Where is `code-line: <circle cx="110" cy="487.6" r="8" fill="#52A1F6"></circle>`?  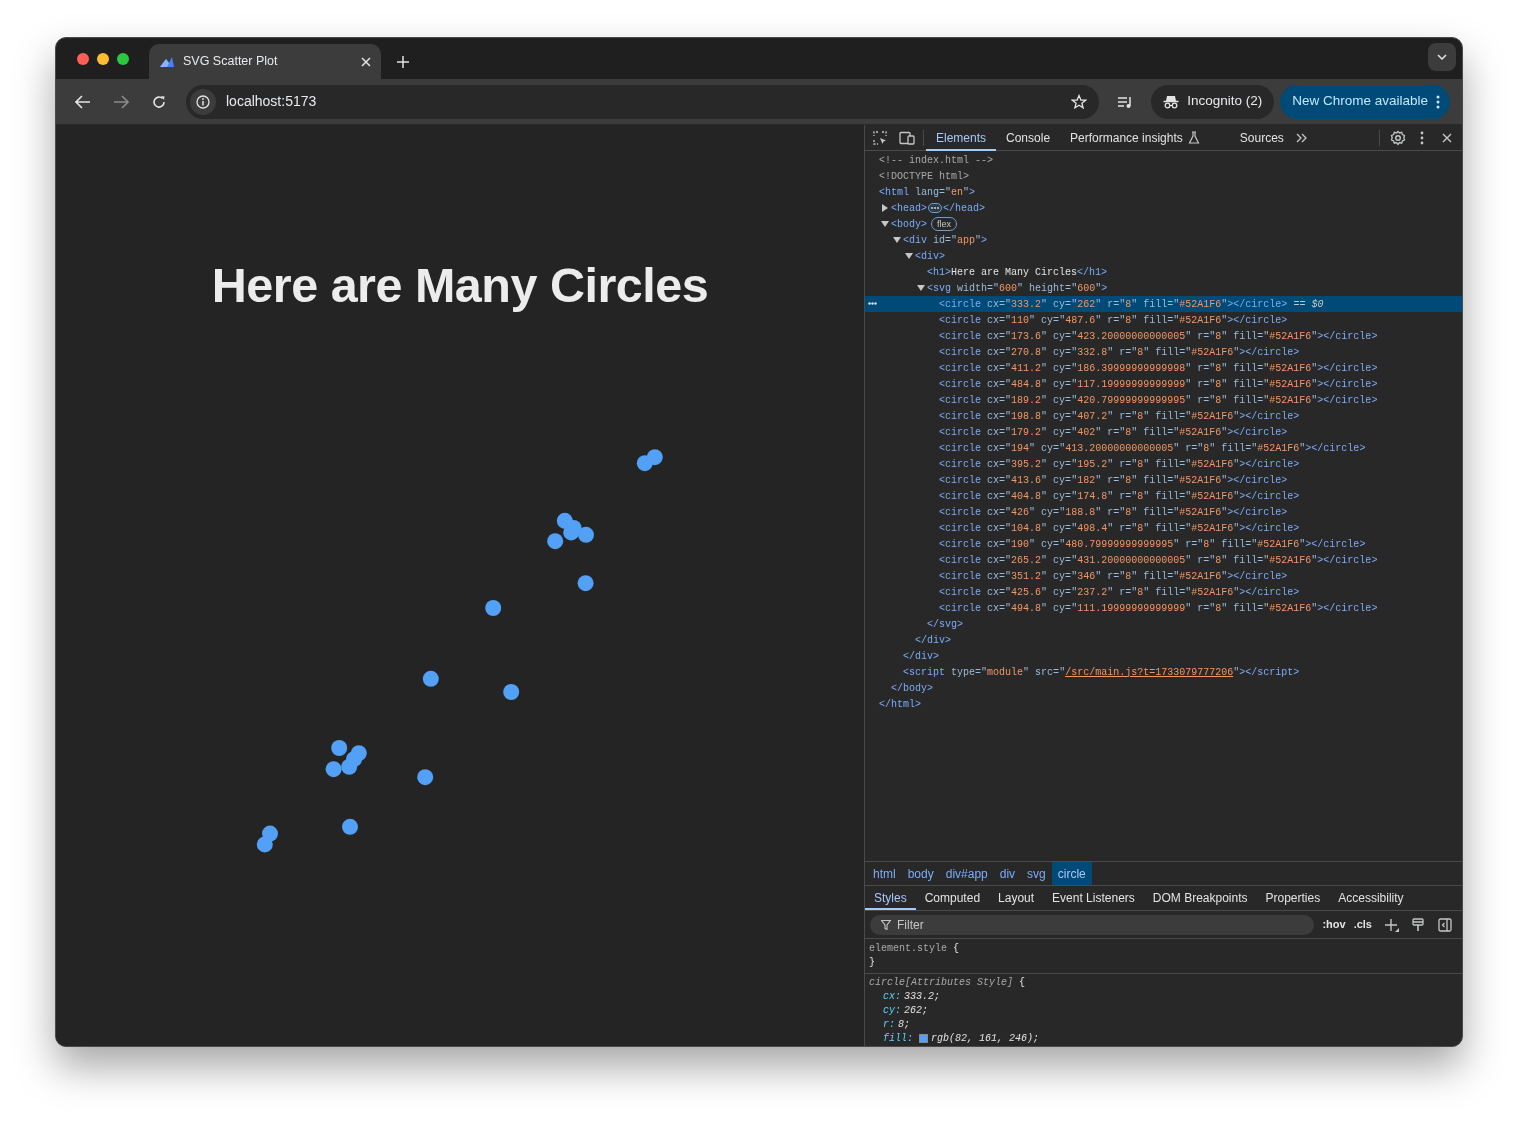
code-line: <circle cx="110" cy="487.6" r="8" fill="#52A1F6"></circle> is located at coordinates (1113, 320).